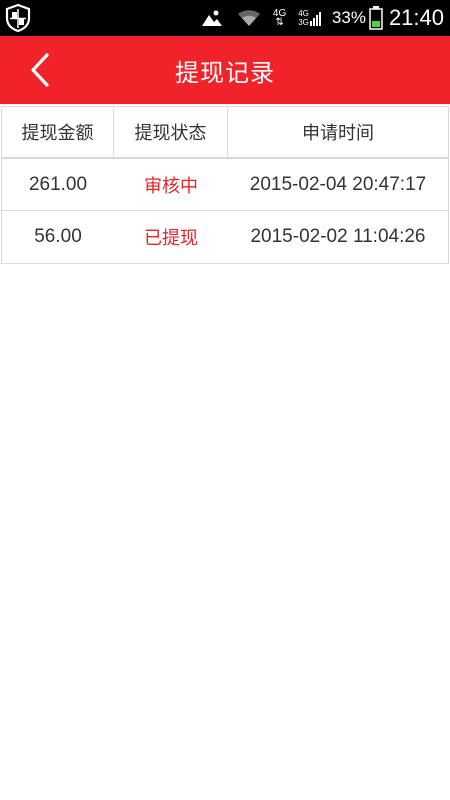 This screenshot has height=800, width=450. Describe the element at coordinates (171, 132) in the screenshot. I see `column-header-status: 提现状态` at that location.